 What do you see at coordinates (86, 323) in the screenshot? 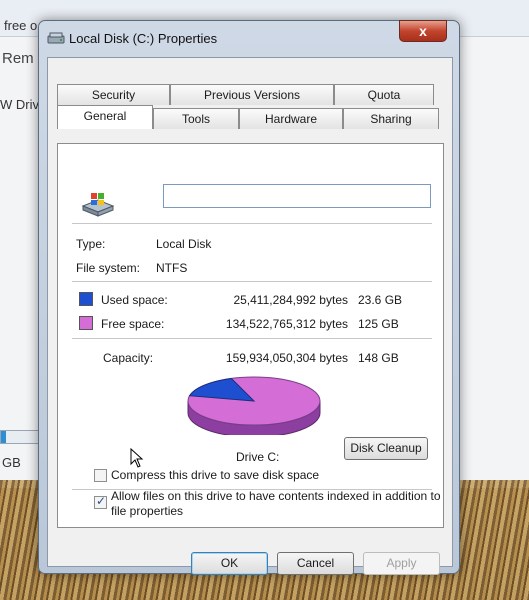
I see `free-space-swatch` at bounding box center [86, 323].